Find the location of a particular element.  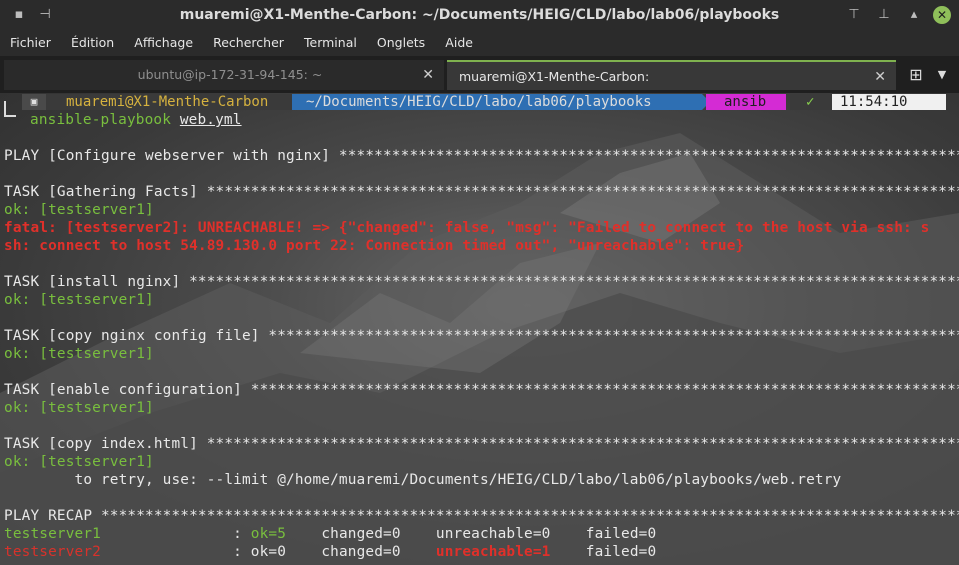

minimize-icon: ⊤ is located at coordinates (854, 15).